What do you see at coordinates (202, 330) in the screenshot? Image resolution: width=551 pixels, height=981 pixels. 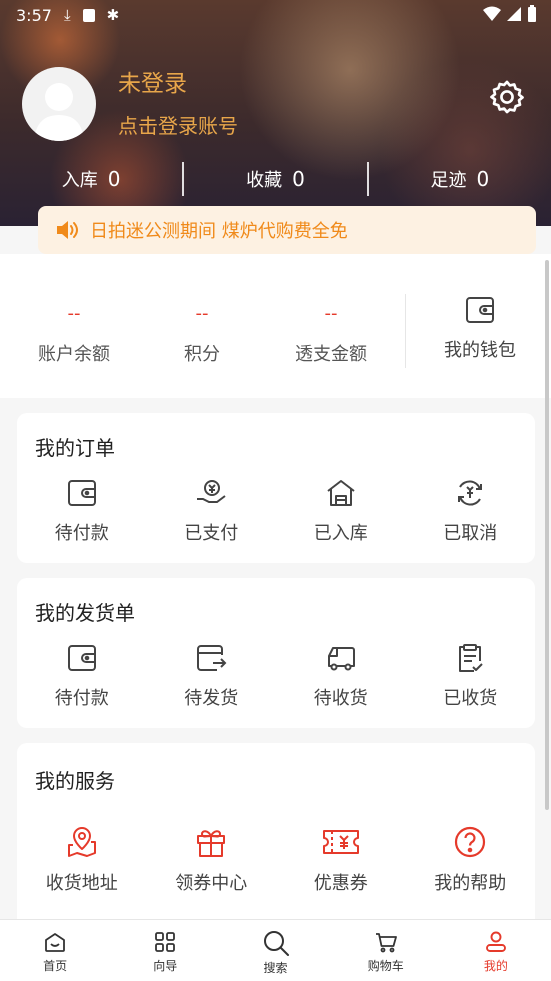 I see `points: -- 积分` at bounding box center [202, 330].